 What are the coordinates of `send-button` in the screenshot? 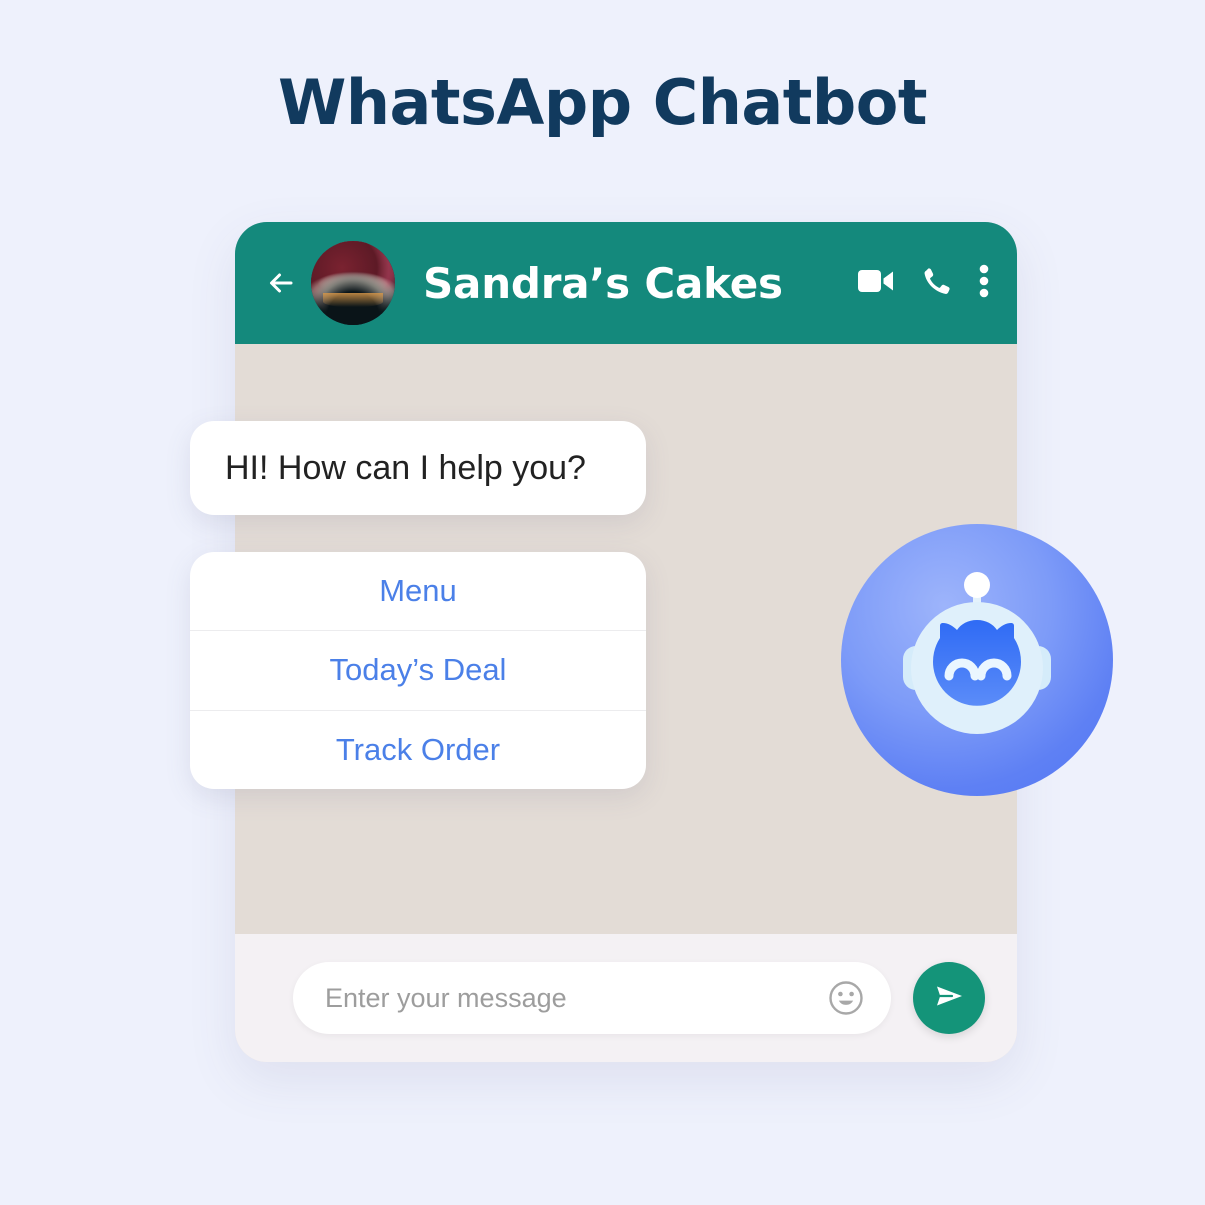 It's located at (949, 998).